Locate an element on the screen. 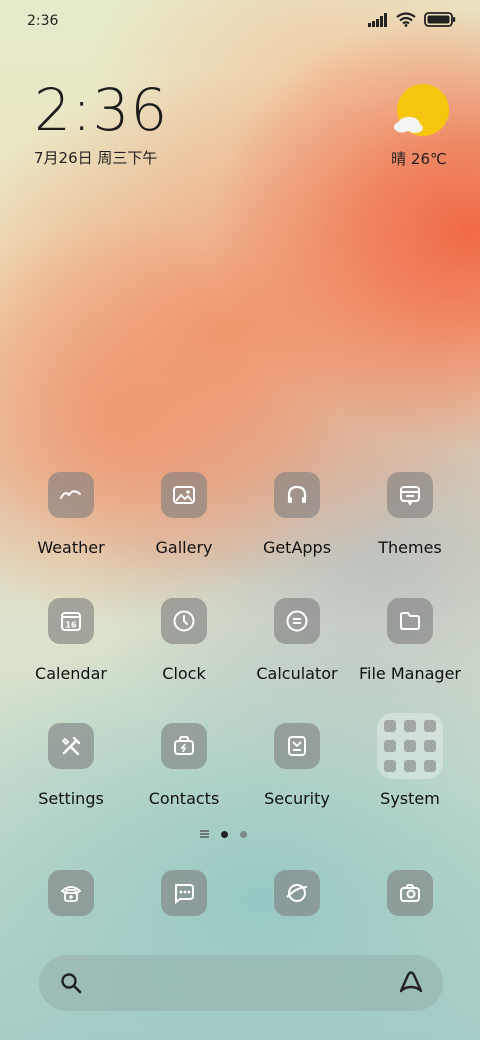  app-themes: Themes is located at coordinates (410, 514).